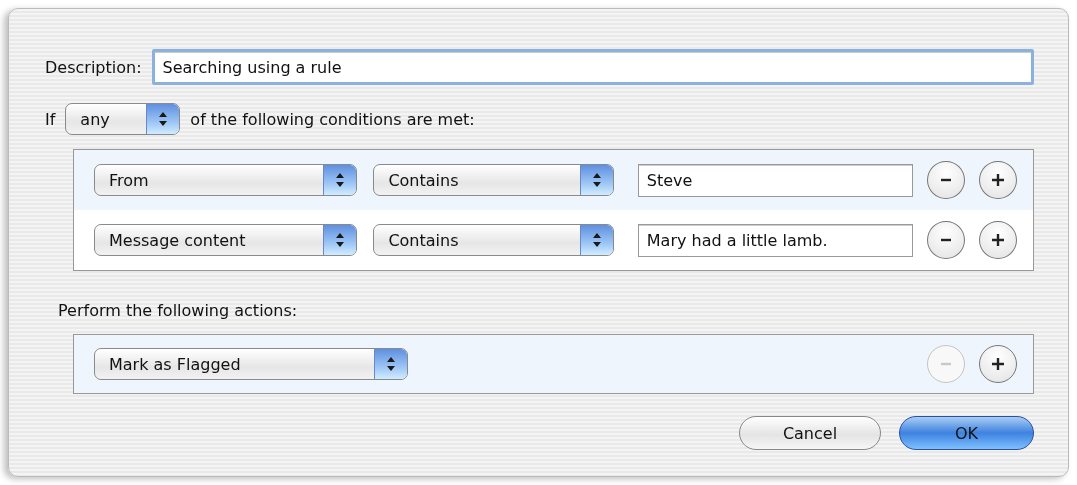 The image size is (1077, 485). Describe the element at coordinates (810, 433) in the screenshot. I see `cancel-button: Cancel` at that location.